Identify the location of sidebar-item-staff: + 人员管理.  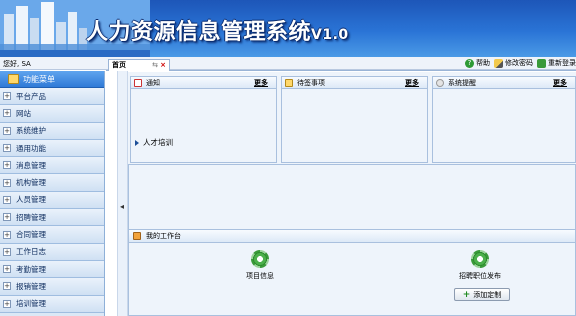
(52, 200).